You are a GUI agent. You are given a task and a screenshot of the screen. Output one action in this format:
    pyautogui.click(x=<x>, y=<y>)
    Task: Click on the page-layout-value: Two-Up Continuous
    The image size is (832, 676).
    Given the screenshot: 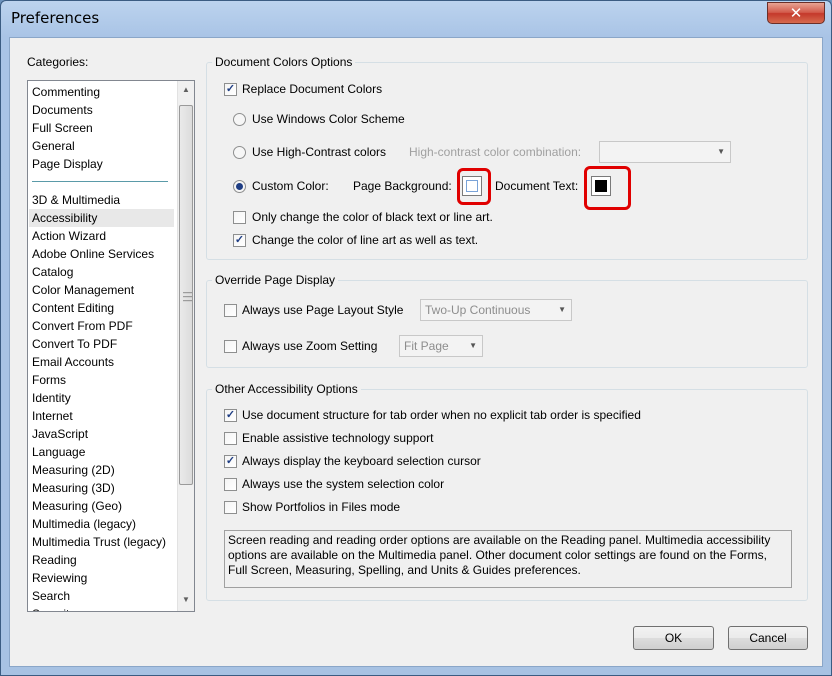 What is the action you would take?
    pyautogui.click(x=478, y=310)
    